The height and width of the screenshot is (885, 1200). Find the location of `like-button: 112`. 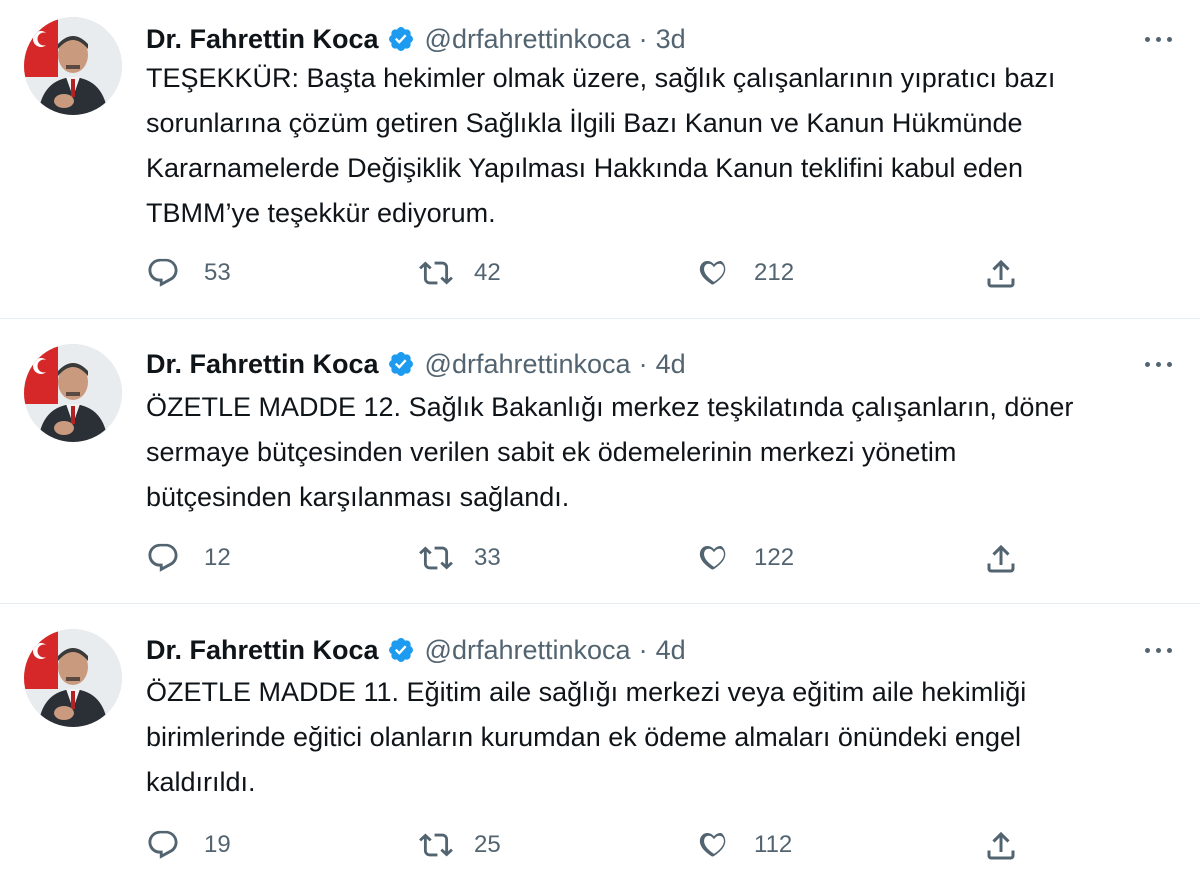

like-button: 112 is located at coordinates (744, 845).